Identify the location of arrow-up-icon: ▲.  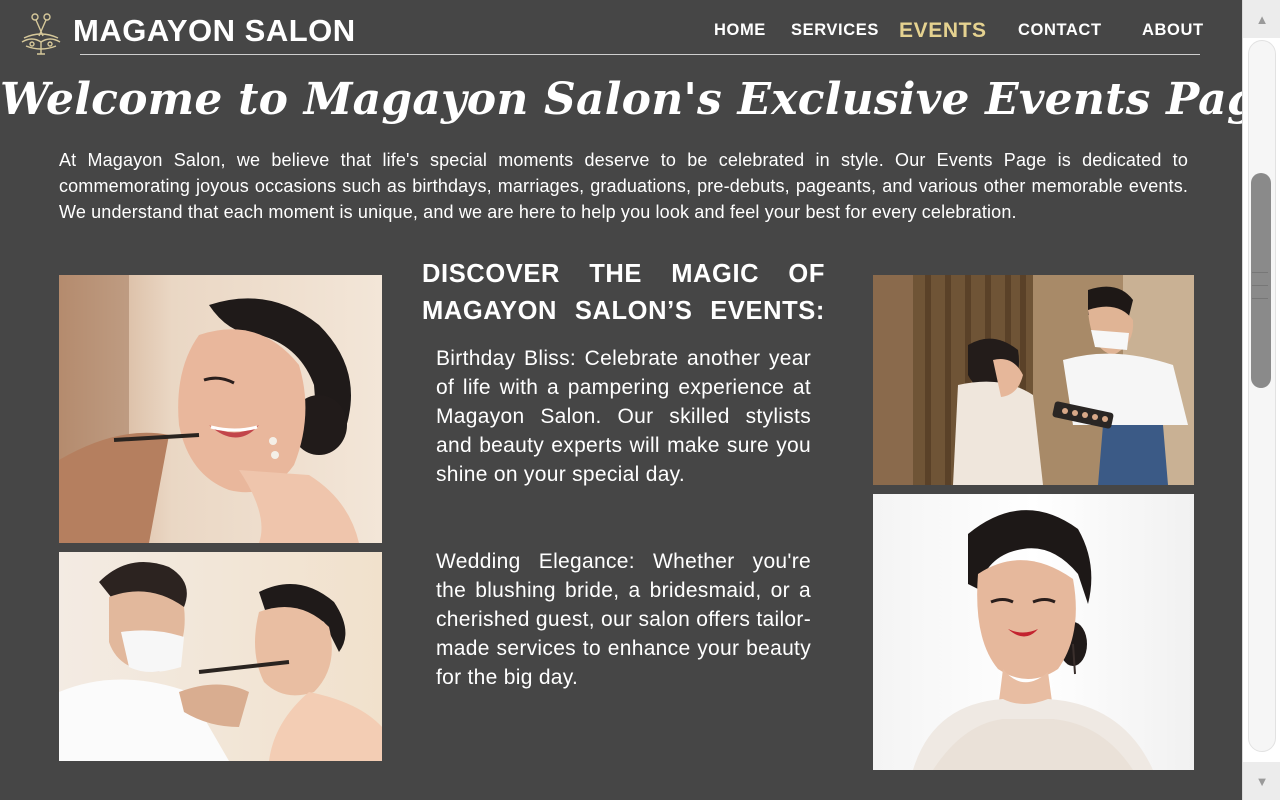
(1261, 19).